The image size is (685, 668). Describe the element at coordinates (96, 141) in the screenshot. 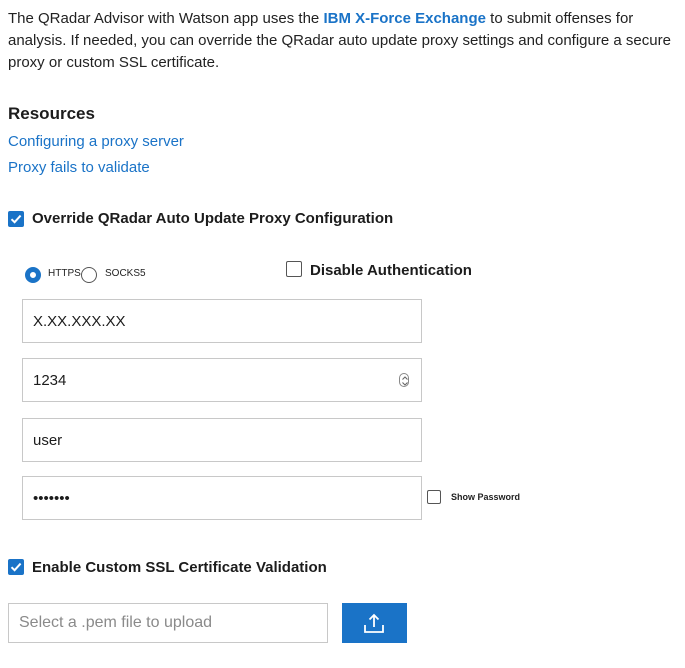

I see `configuring-proxy-link: Configuring a proxy server` at that location.